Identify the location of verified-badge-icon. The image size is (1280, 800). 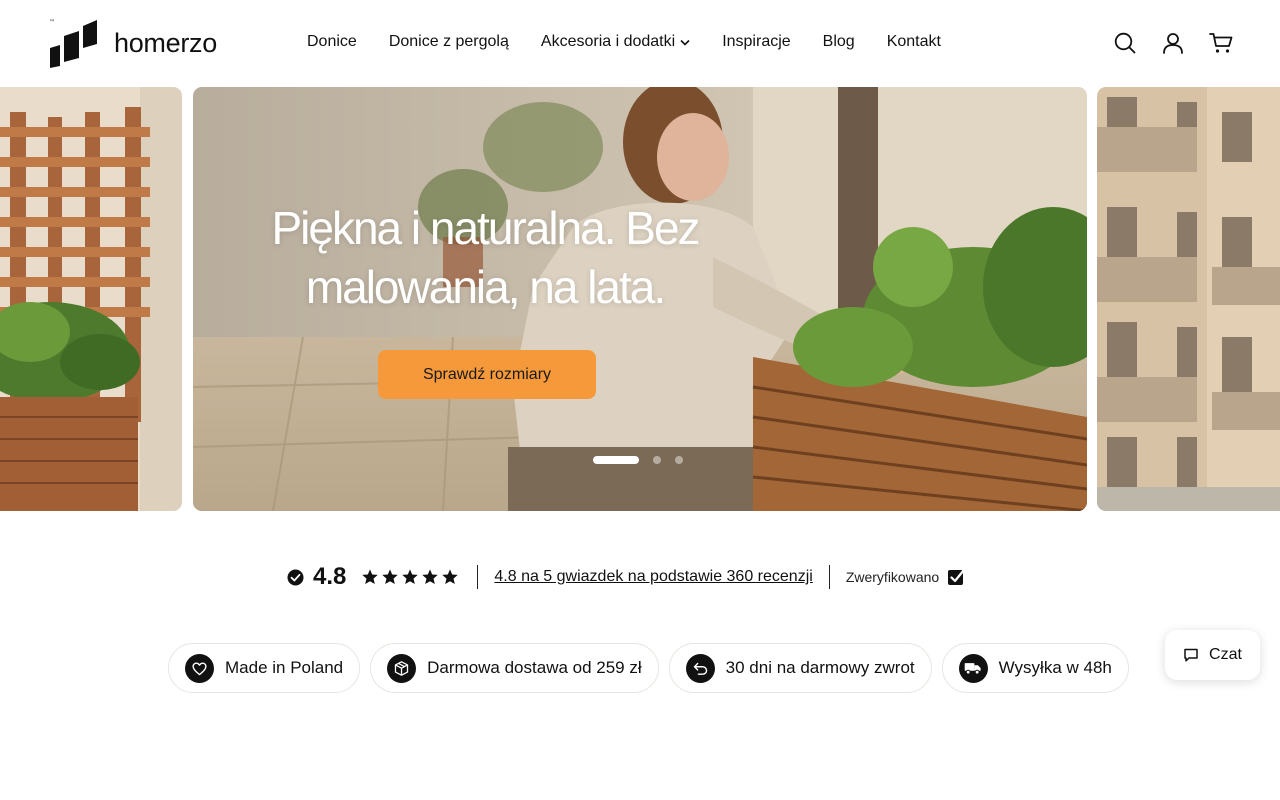
(956, 577).